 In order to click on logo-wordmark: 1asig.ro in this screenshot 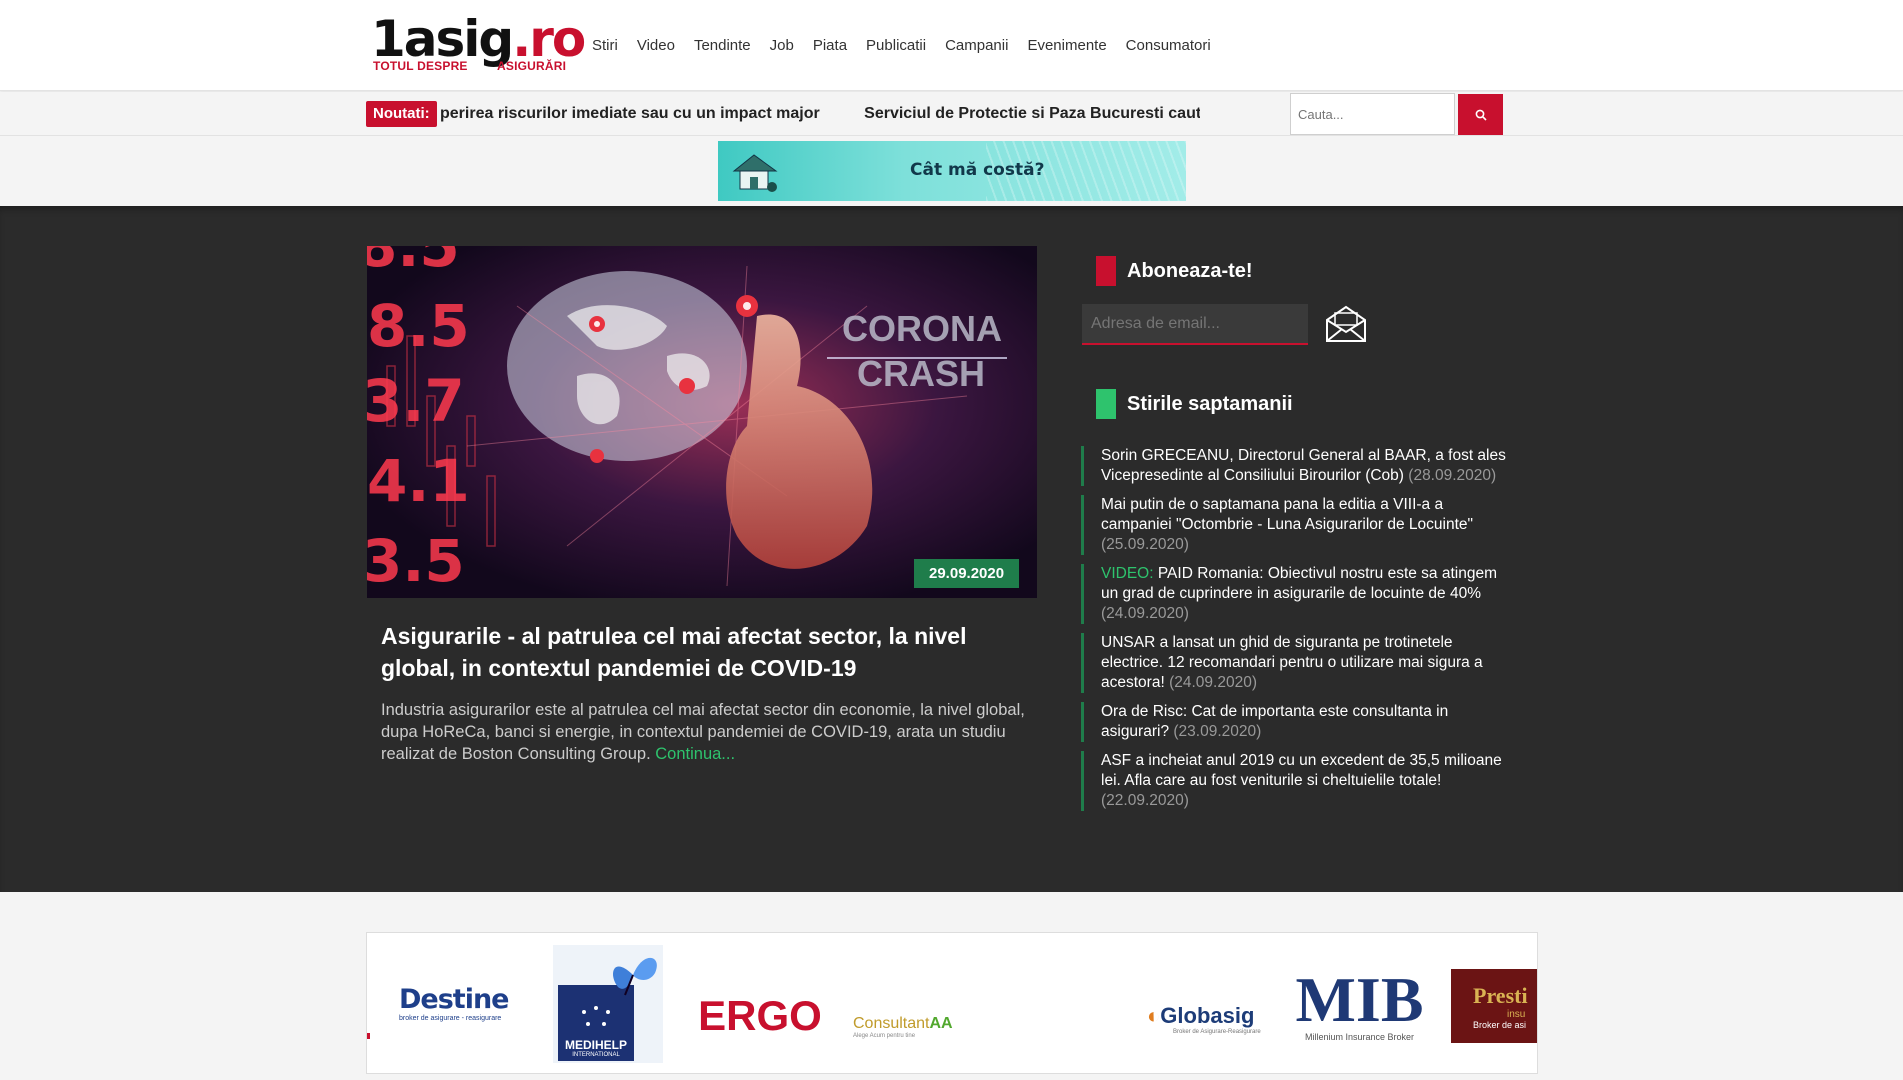, I will do `click(478, 39)`.